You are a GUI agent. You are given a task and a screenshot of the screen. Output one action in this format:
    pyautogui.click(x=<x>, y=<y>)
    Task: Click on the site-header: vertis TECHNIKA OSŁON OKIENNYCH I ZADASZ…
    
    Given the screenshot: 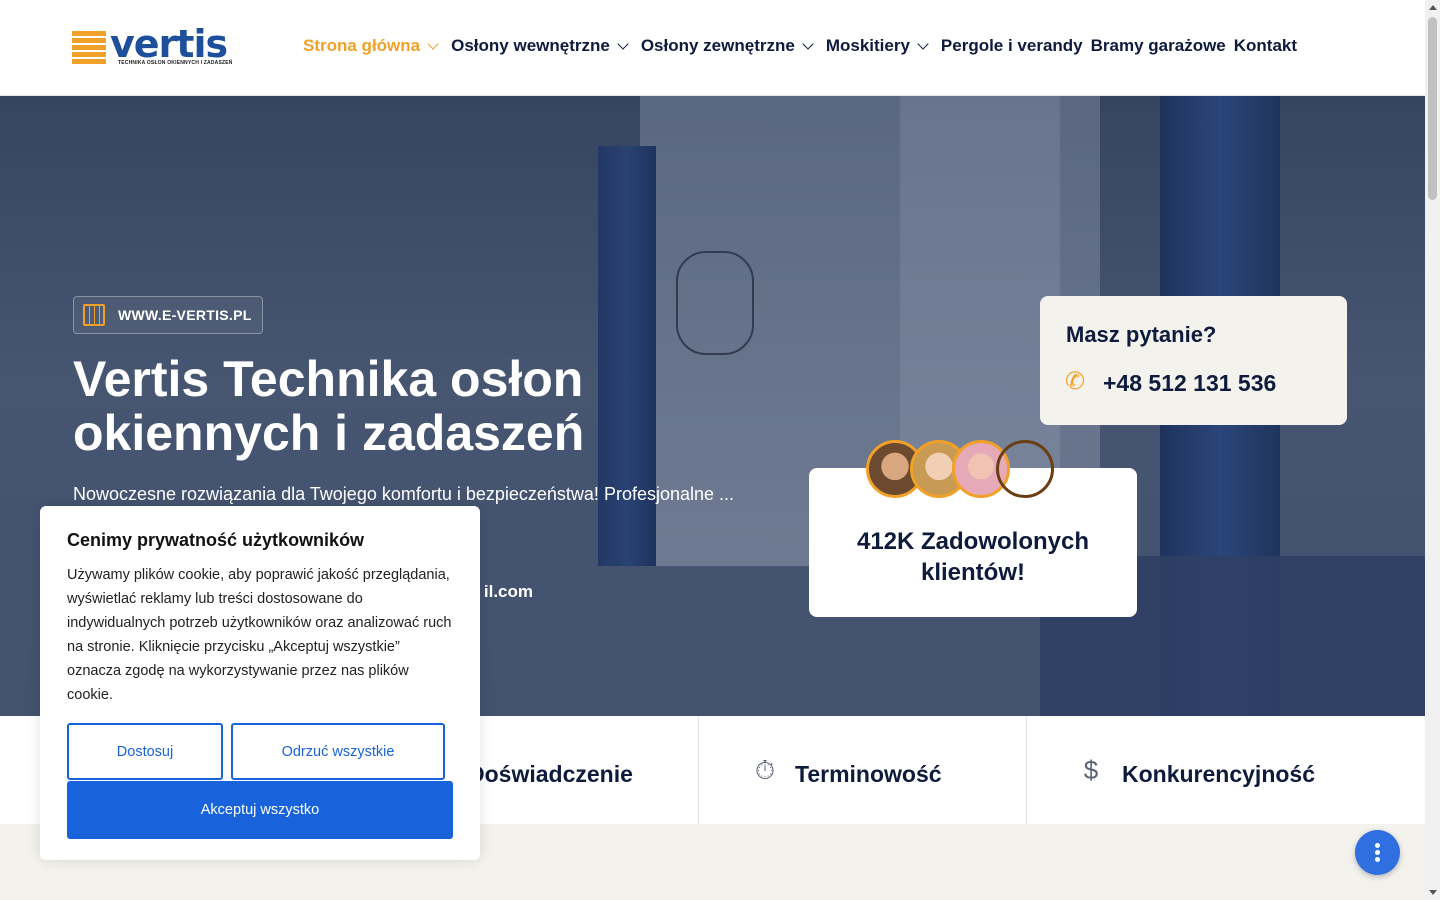 What is the action you would take?
    pyautogui.click(x=712, y=48)
    